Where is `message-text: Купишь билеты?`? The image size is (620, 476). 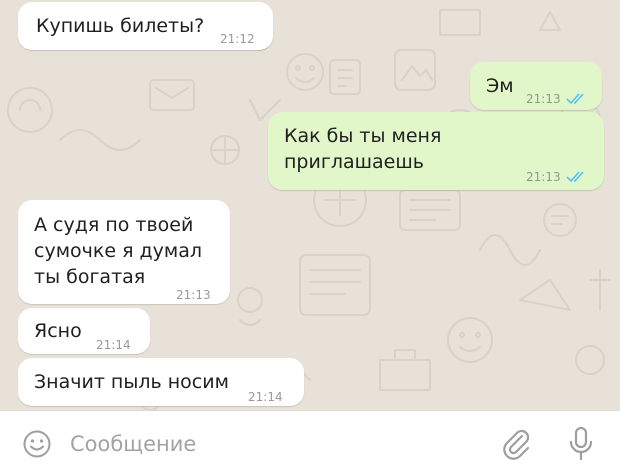
message-text: Купишь билеты? is located at coordinates (120, 26).